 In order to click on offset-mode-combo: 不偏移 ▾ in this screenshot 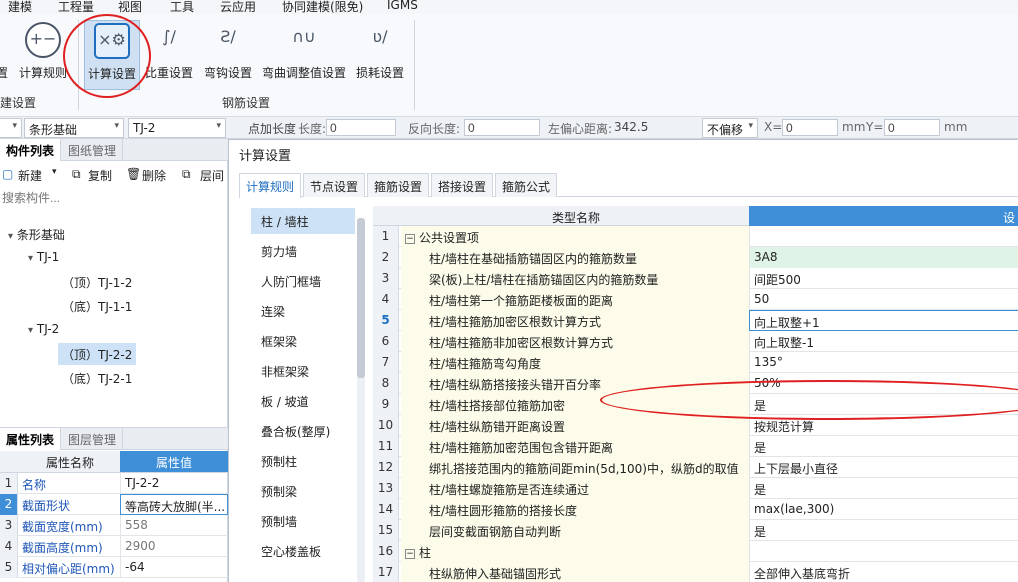, I will do `click(730, 128)`.